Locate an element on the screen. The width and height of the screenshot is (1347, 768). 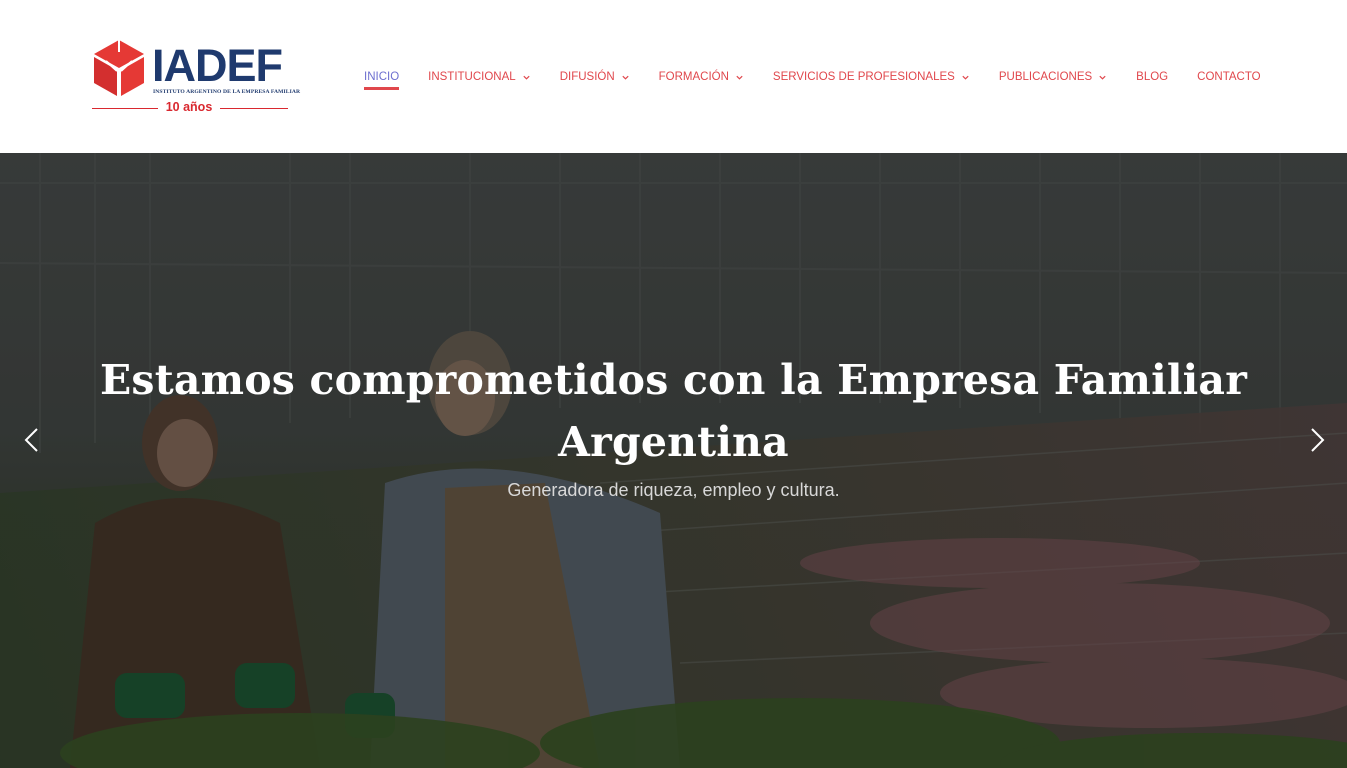
nav-item-label: INICIO is located at coordinates (382, 77).